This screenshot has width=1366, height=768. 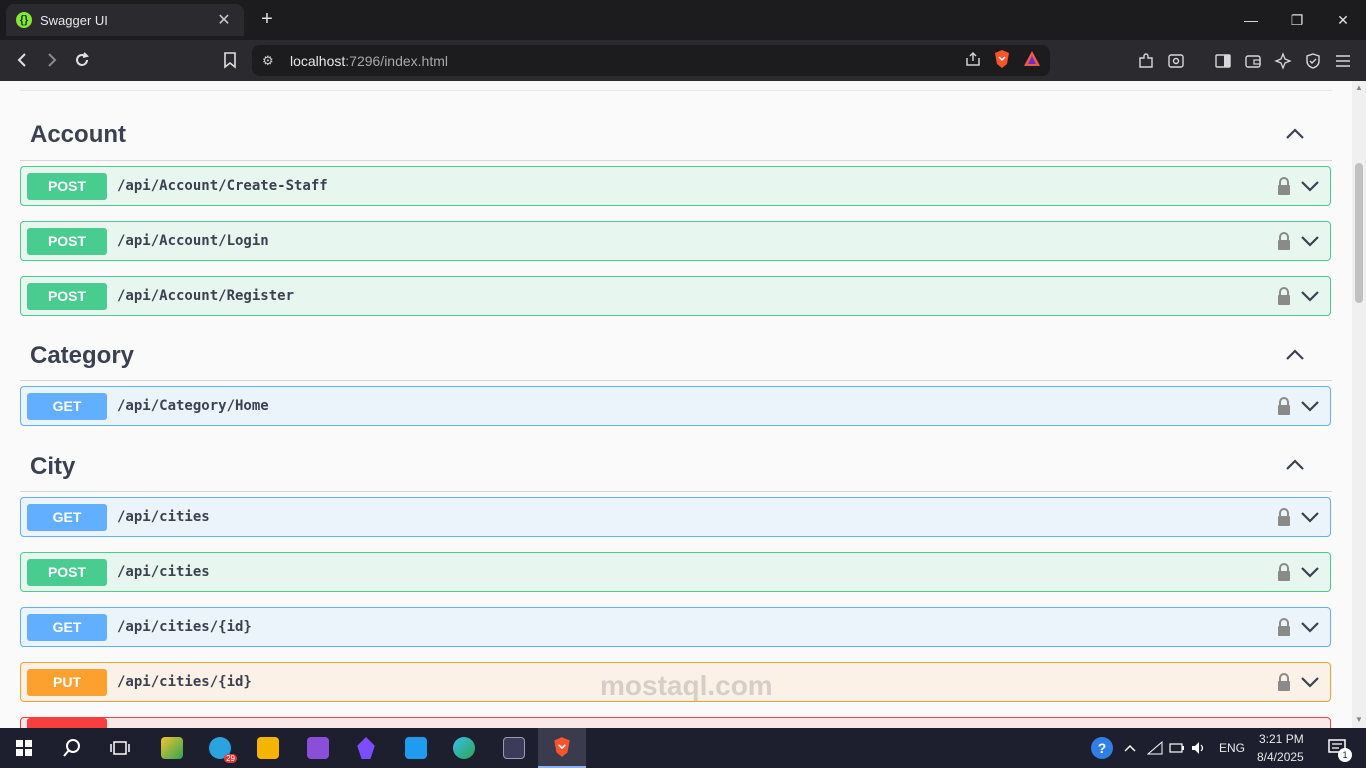 I want to click on task-view-icon, so click(x=120, y=748).